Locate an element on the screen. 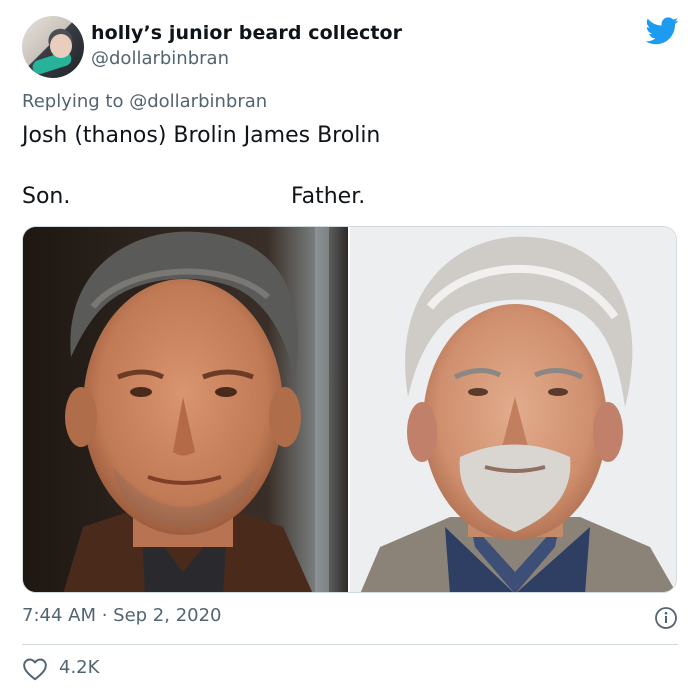 The height and width of the screenshot is (697, 700). divider is located at coordinates (350, 644).